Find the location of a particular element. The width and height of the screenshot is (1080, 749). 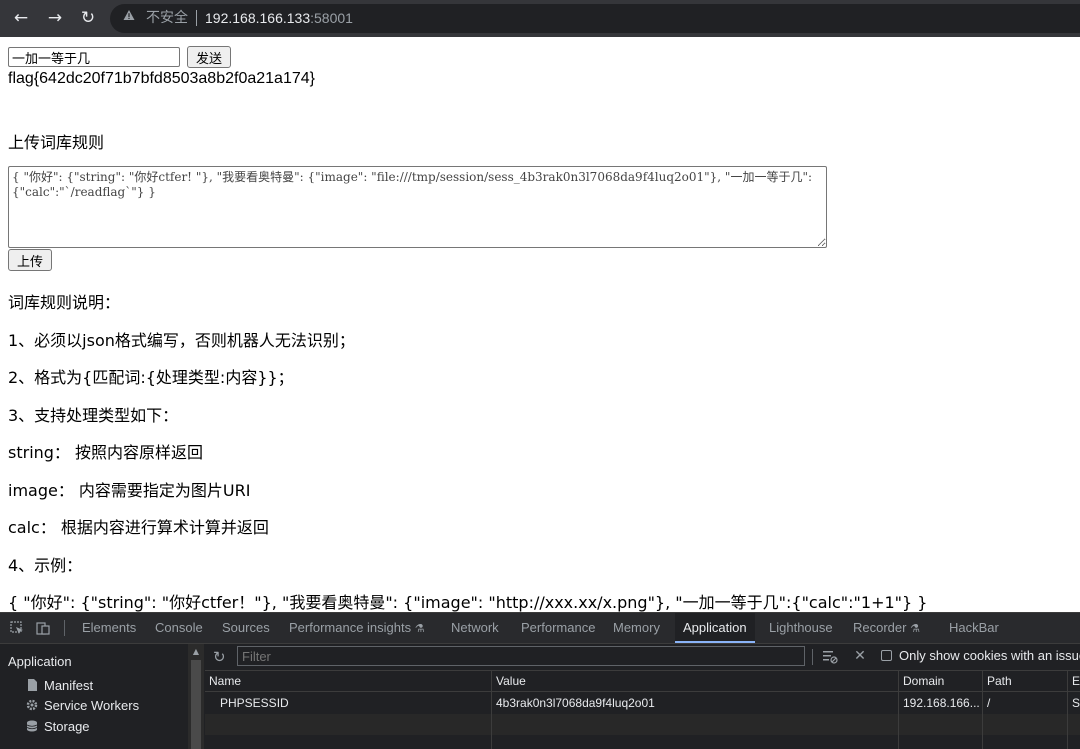

sidebar-item-storage: Storage is located at coordinates (58, 726).